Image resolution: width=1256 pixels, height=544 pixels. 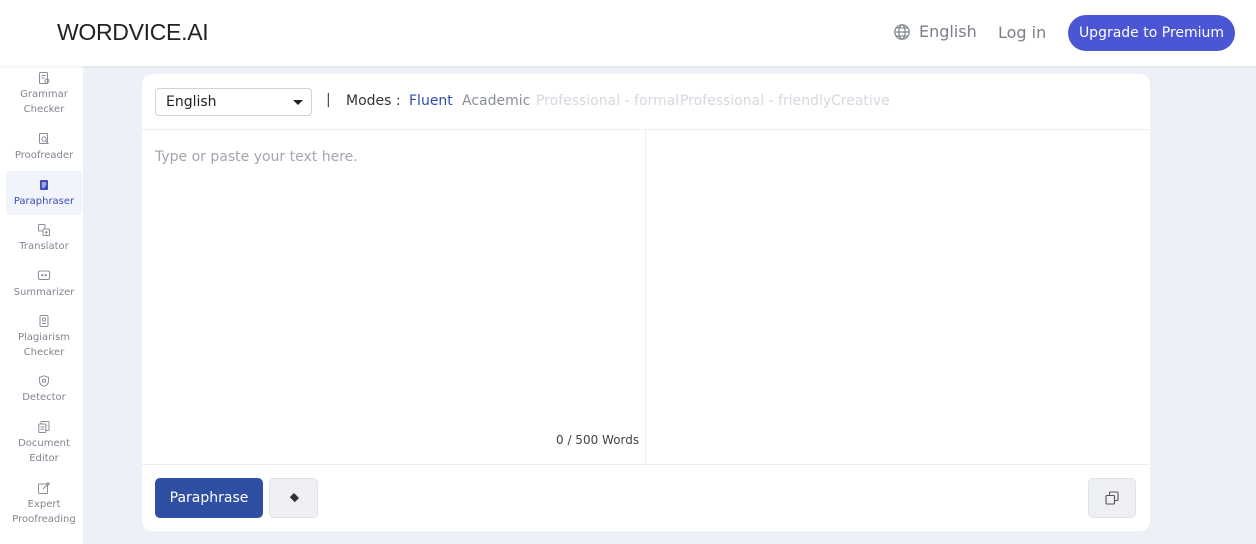 I want to click on sidebar-item-detector: Detector, so click(x=44, y=390).